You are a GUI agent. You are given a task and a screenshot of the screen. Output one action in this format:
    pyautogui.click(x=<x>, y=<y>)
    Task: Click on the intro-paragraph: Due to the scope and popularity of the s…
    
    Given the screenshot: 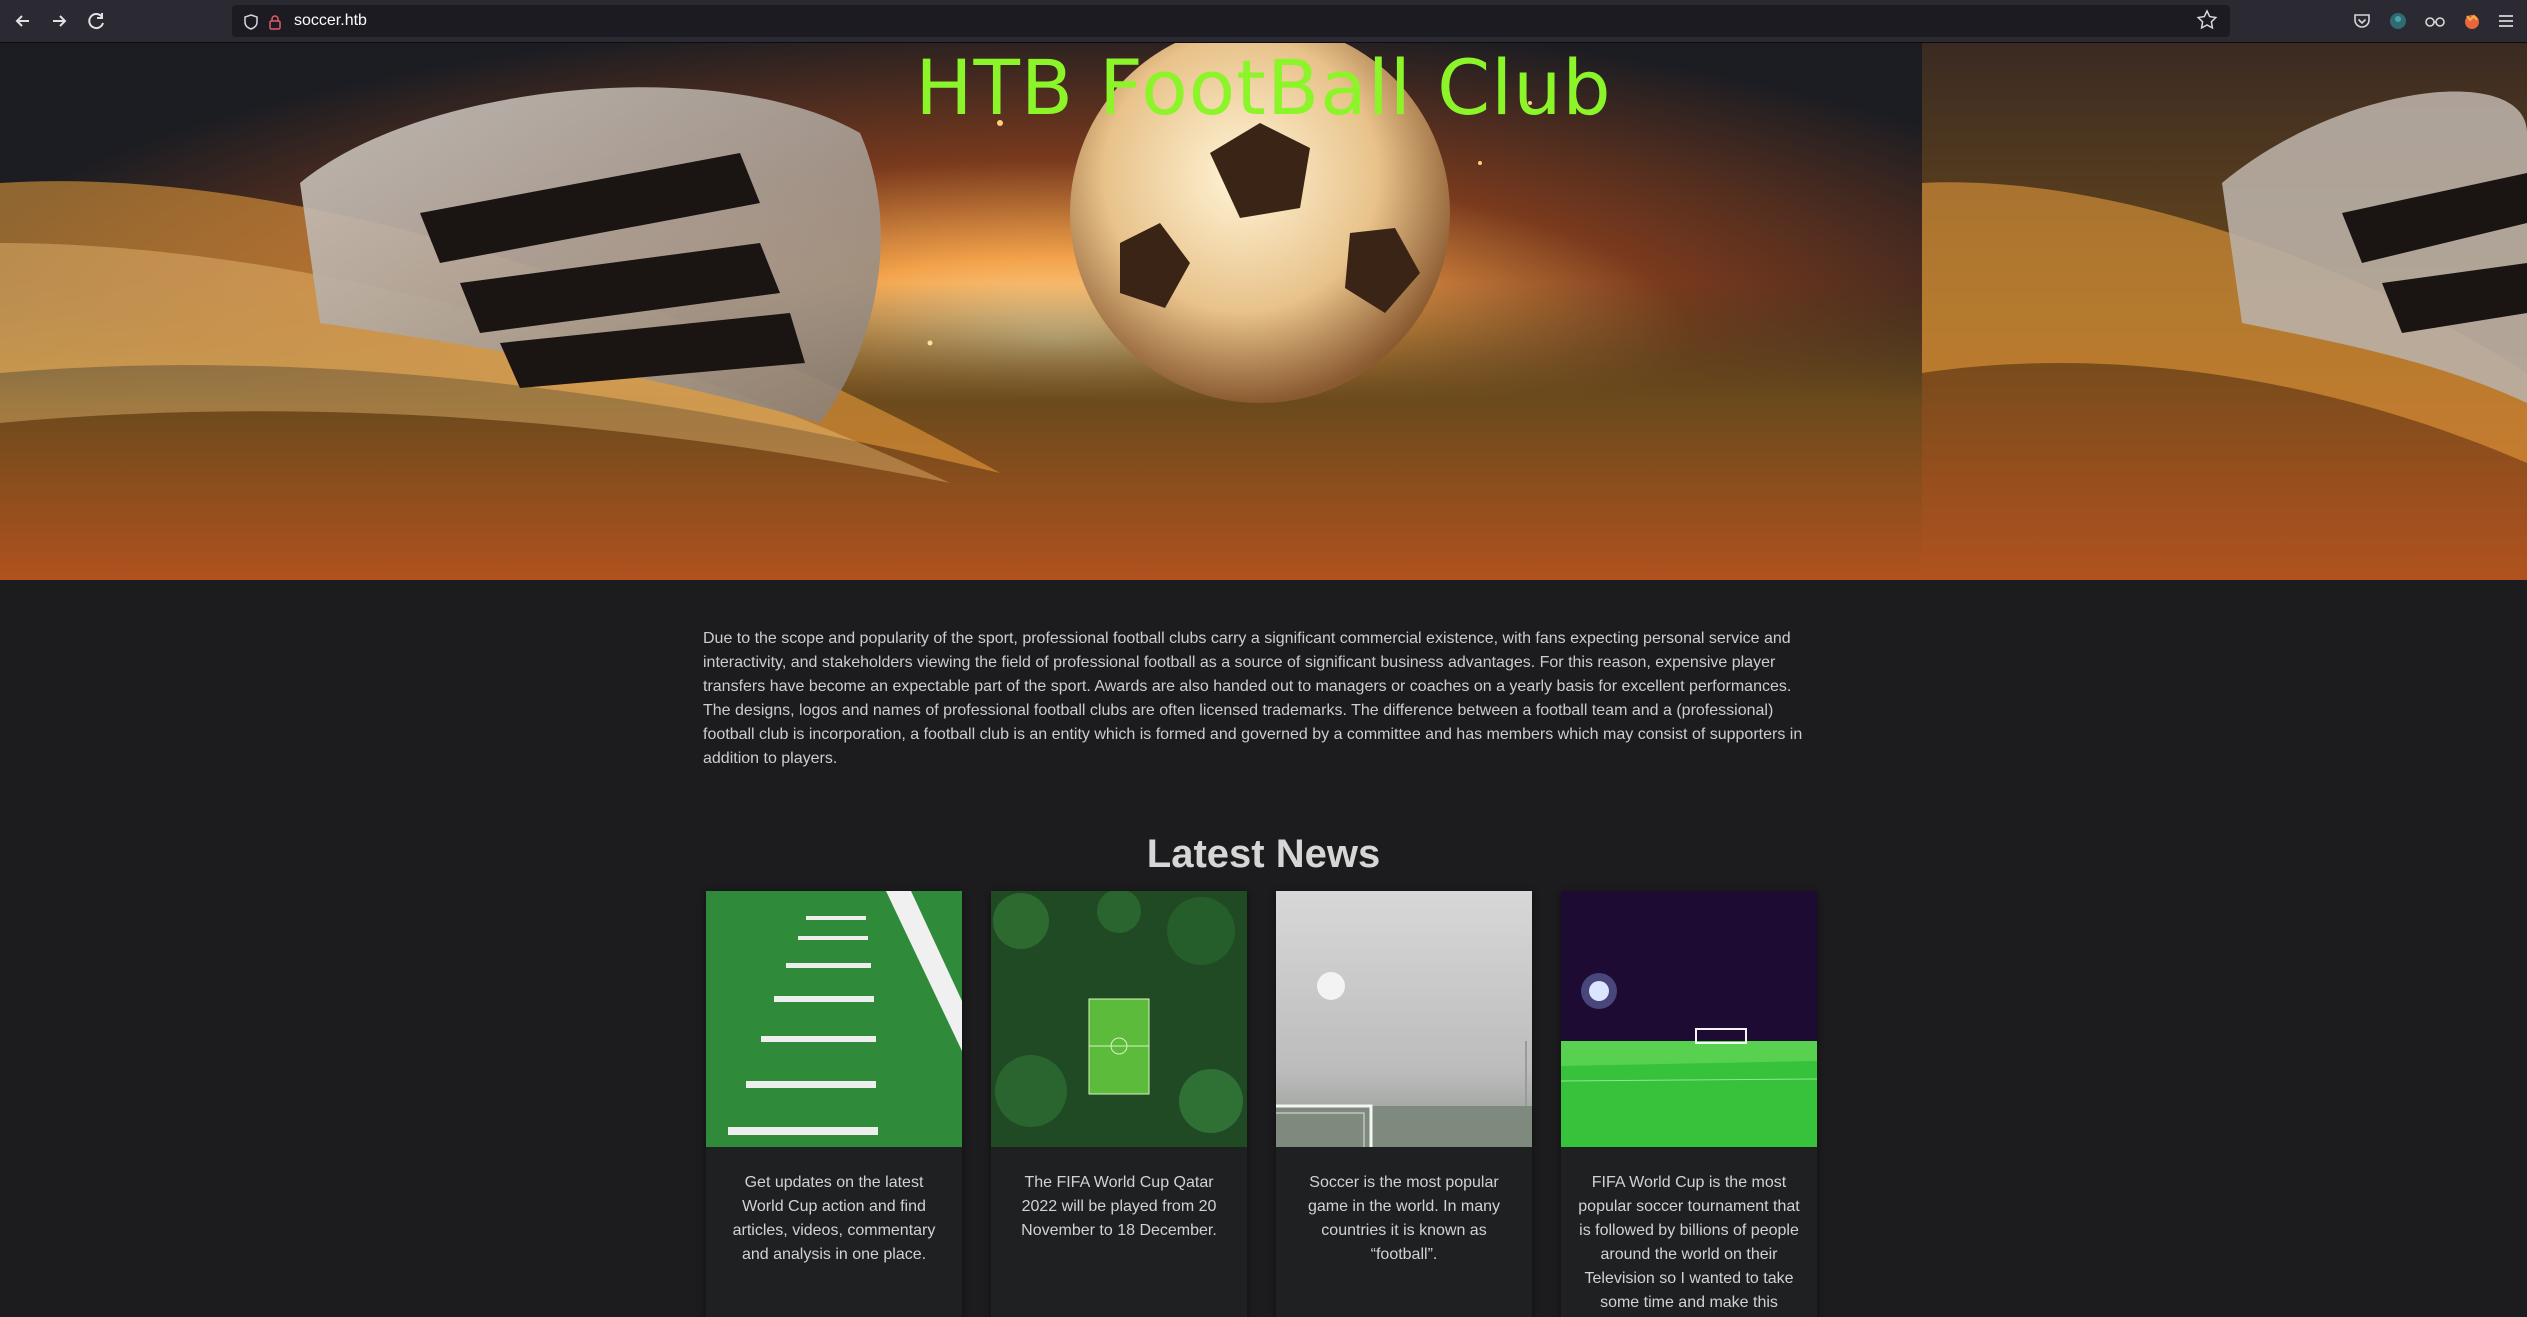 What is the action you would take?
    pyautogui.click(x=1253, y=698)
    